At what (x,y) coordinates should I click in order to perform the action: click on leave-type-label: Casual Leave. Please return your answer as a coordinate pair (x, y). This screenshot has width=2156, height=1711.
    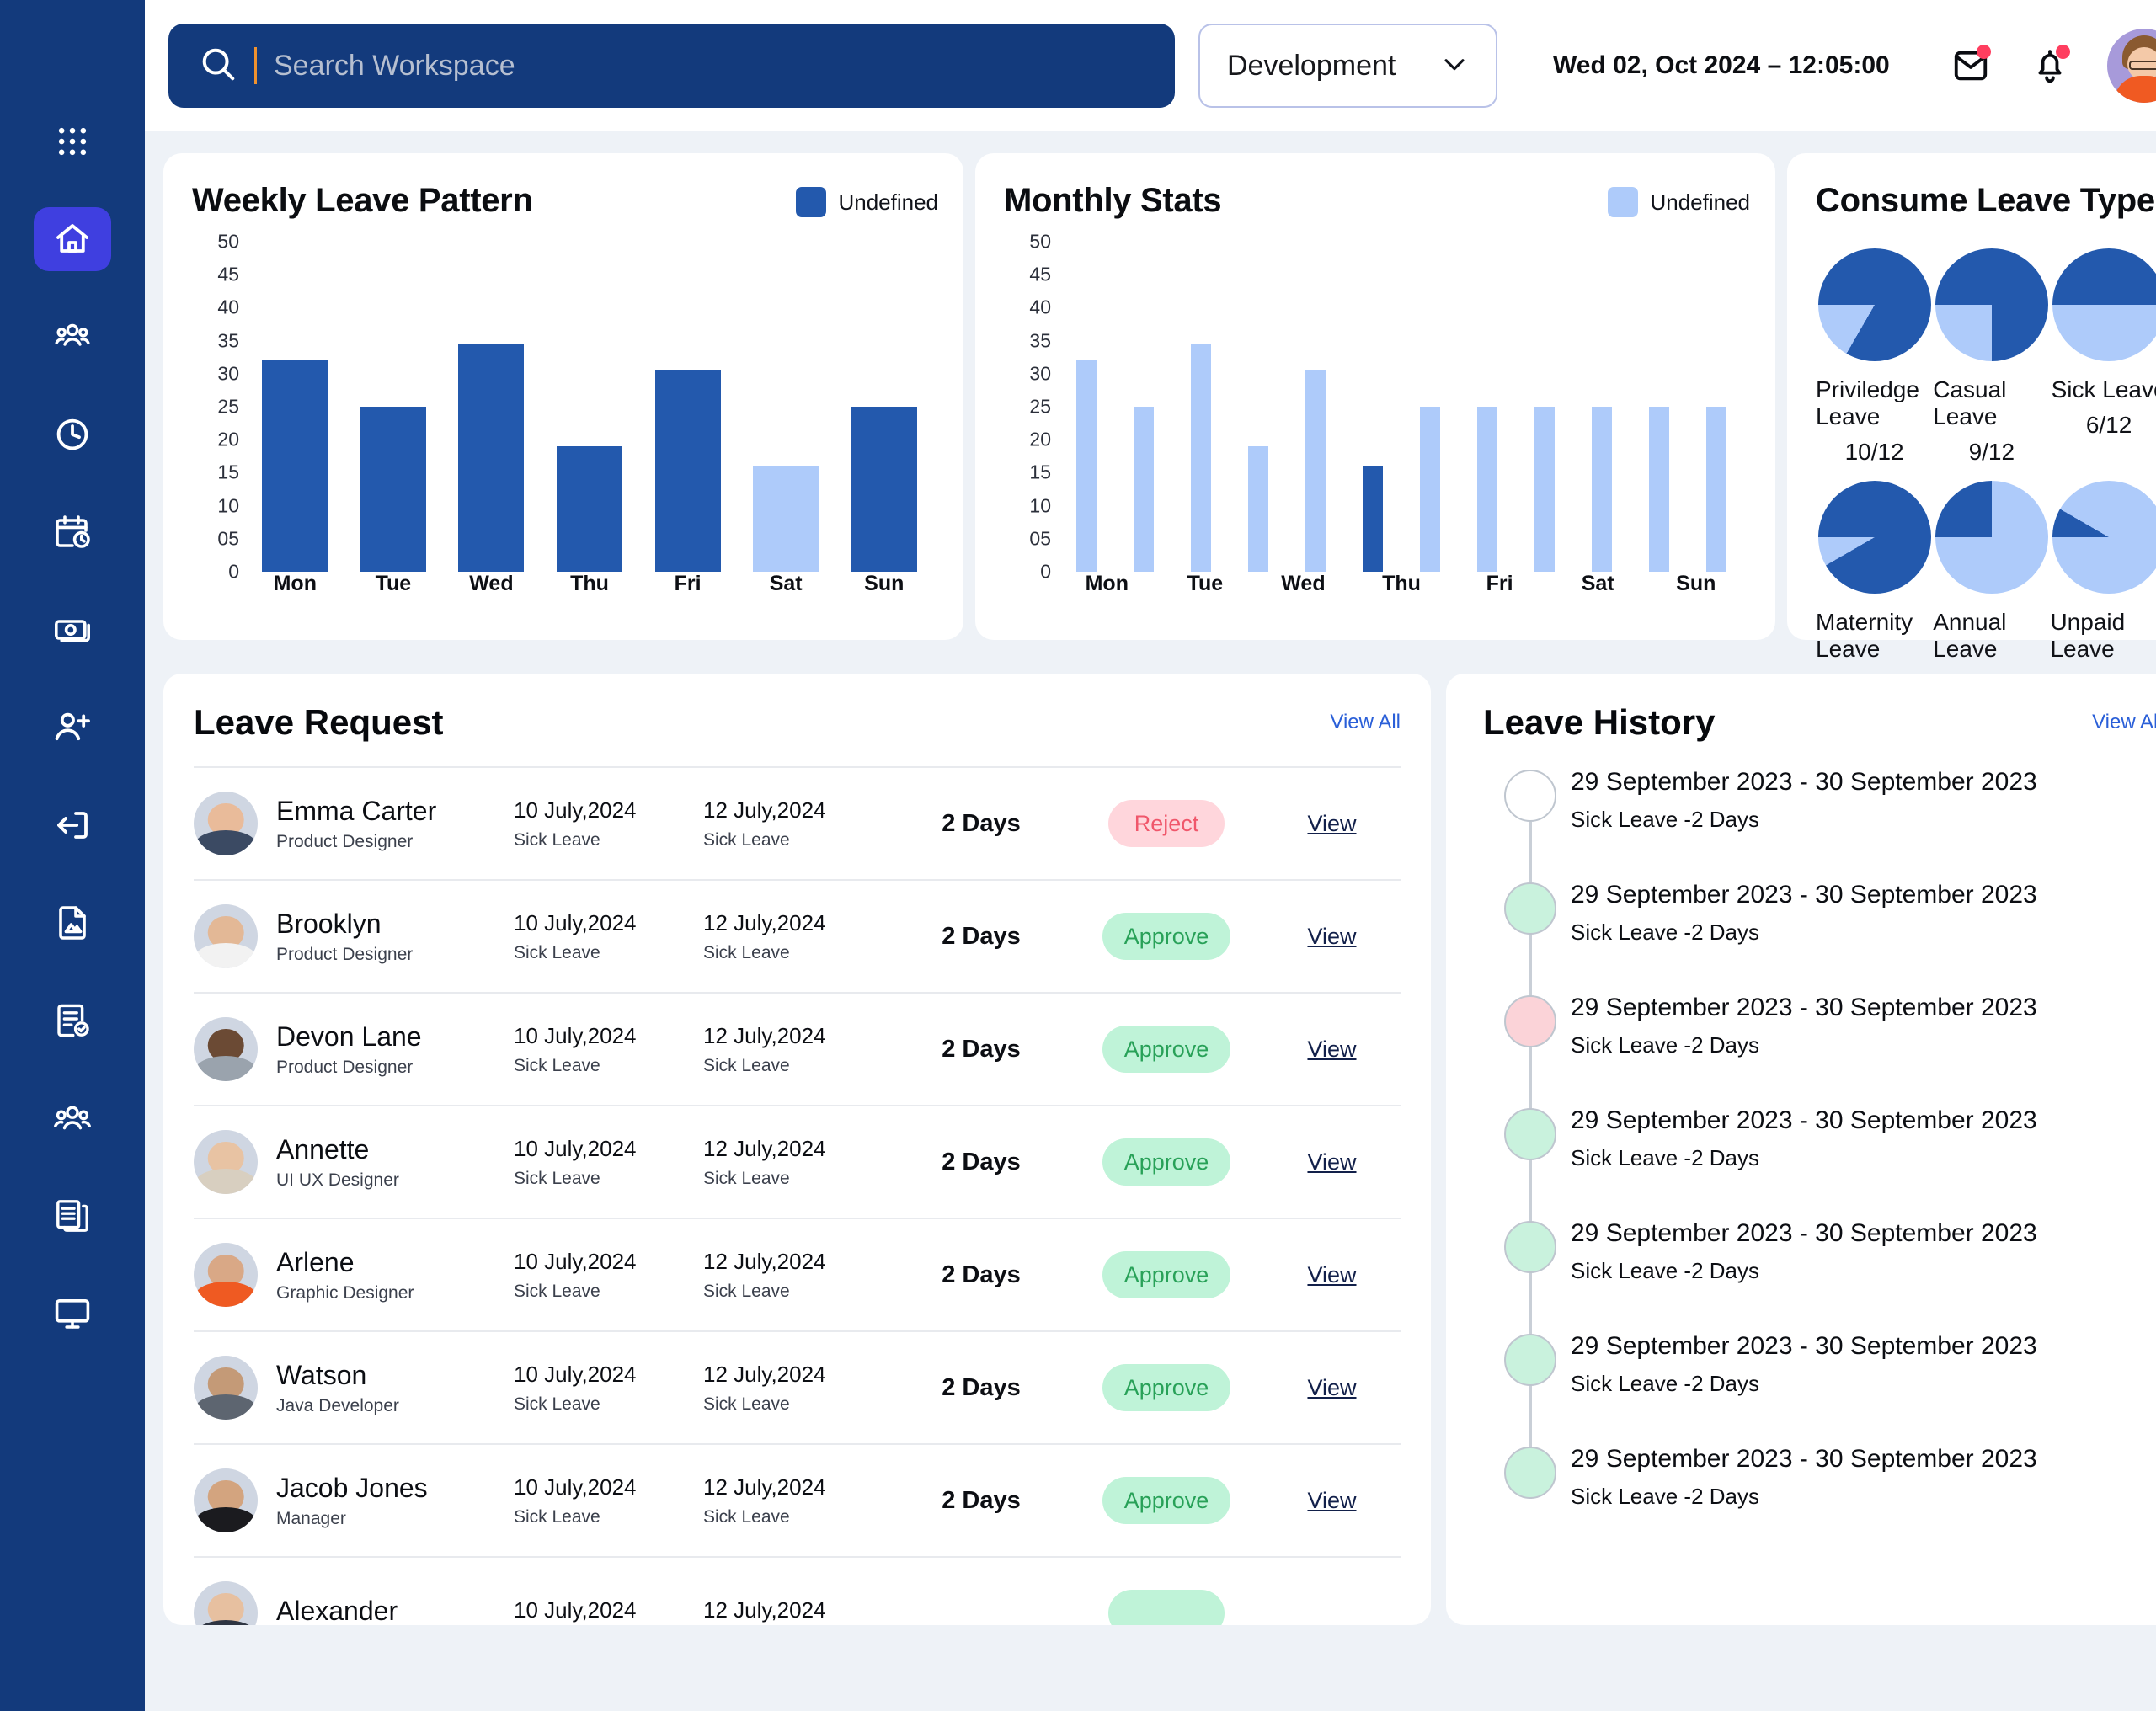
    Looking at the image, I should click on (1970, 402).